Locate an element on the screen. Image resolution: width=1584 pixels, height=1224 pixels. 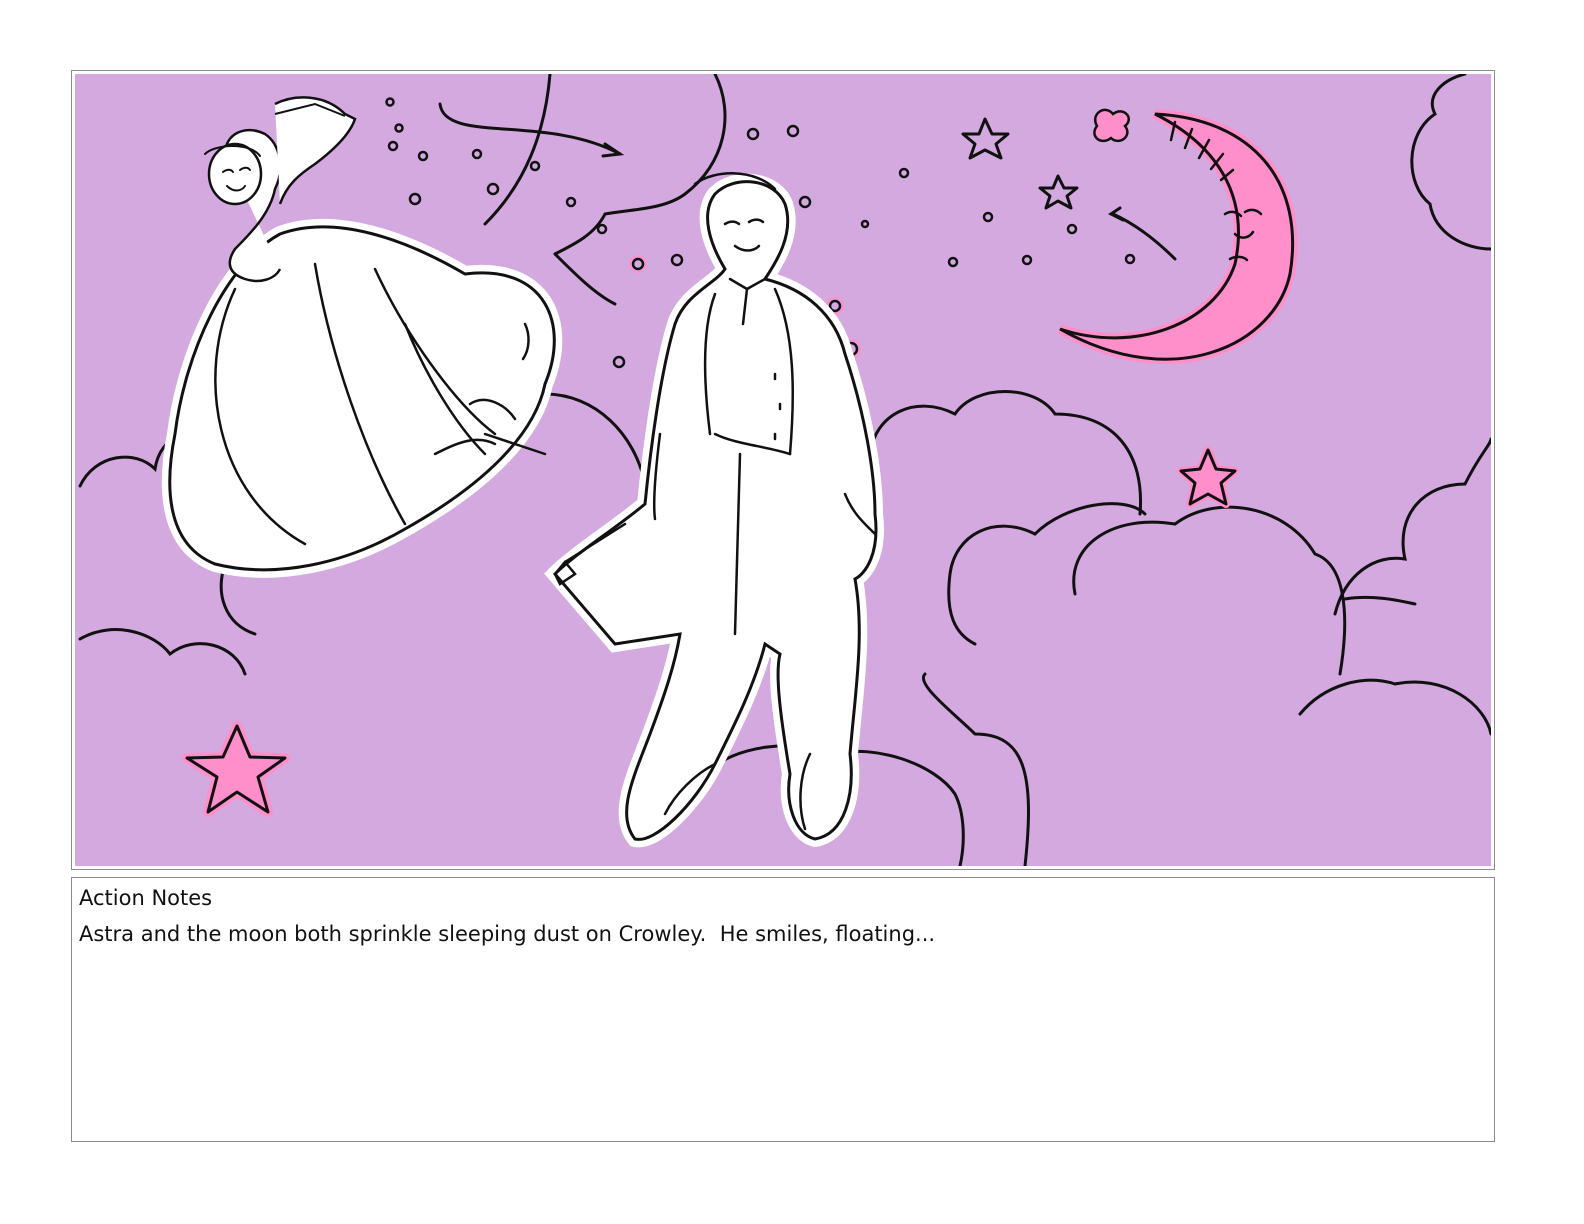
action-notes-label: Action Notes is located at coordinates (146, 898).